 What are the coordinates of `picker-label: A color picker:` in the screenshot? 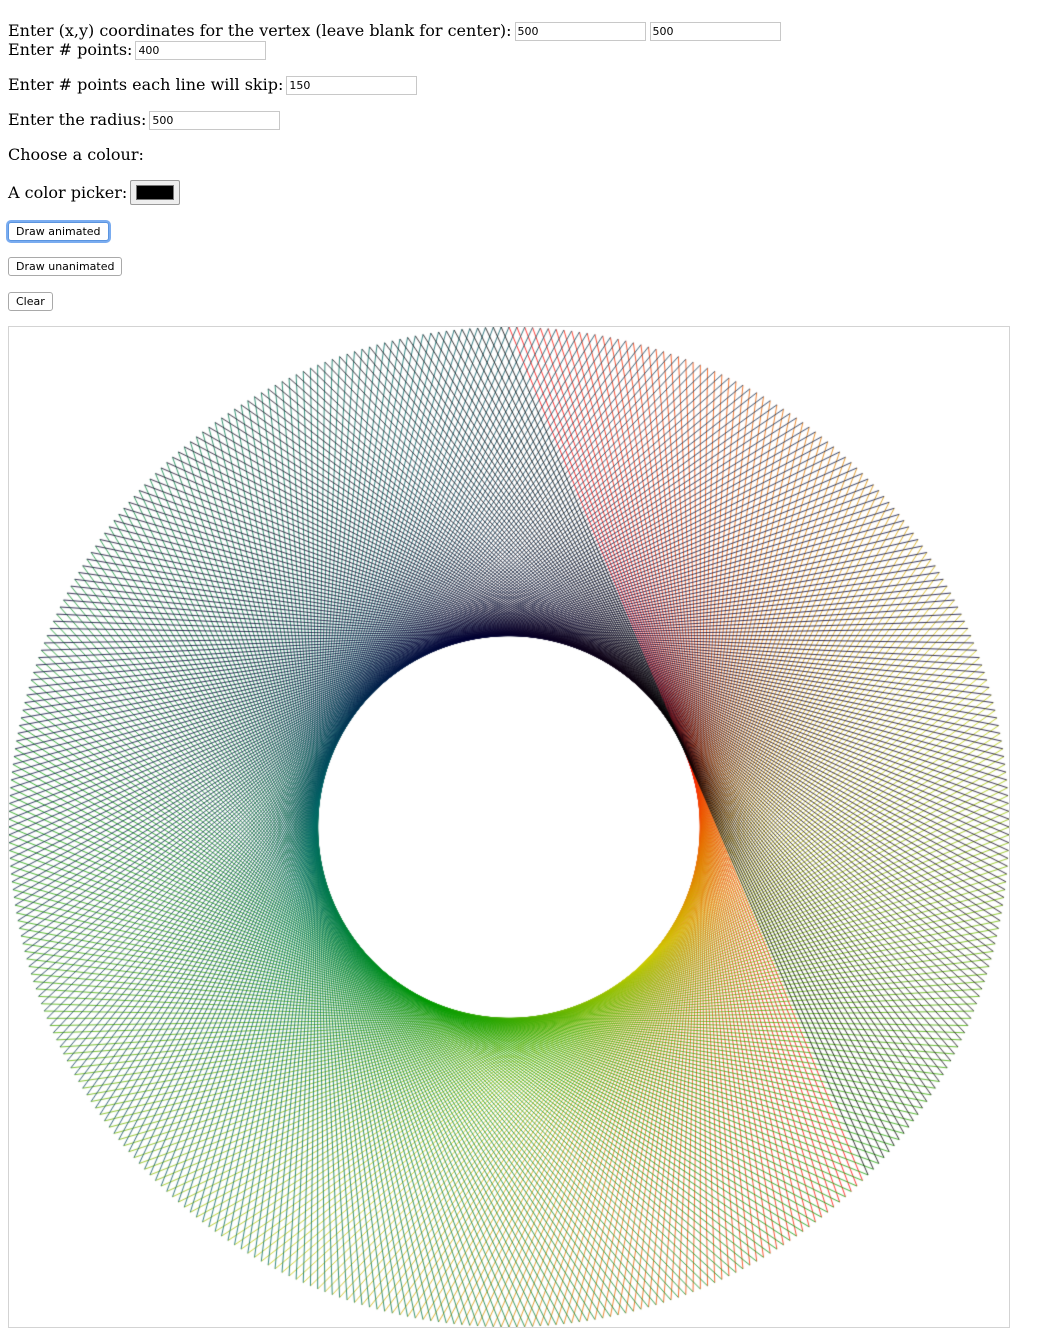 It's located at (68, 192).